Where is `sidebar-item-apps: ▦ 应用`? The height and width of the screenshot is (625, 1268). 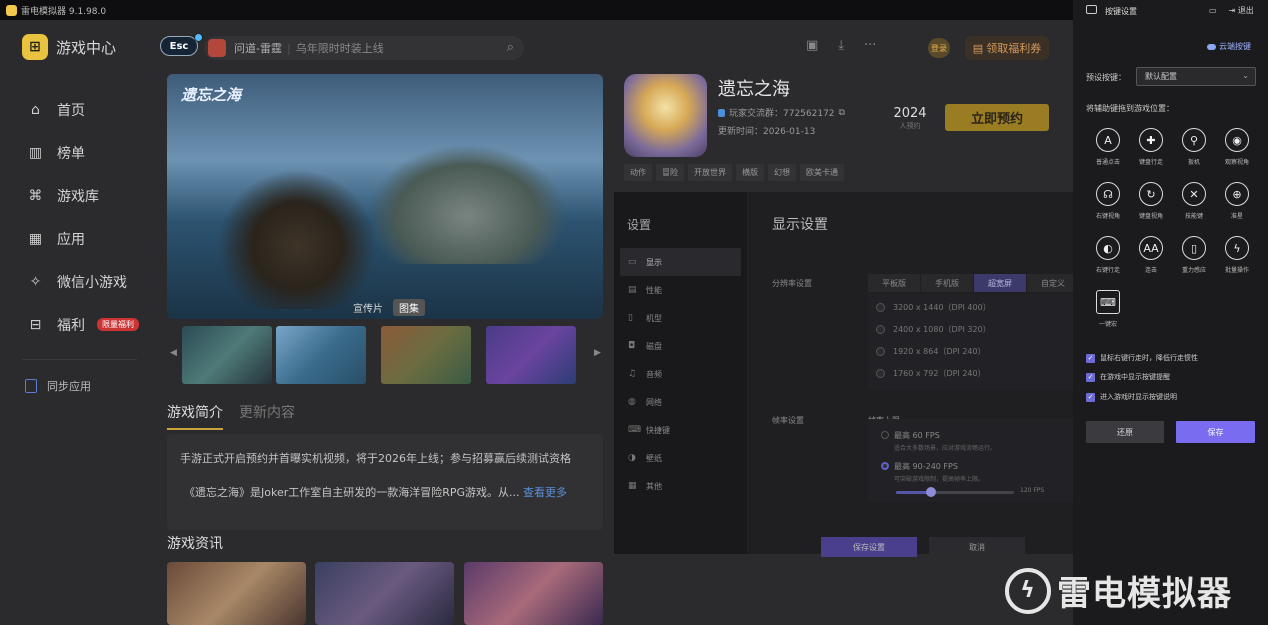 sidebar-item-apps: ▦ 应用 is located at coordinates (86, 238).